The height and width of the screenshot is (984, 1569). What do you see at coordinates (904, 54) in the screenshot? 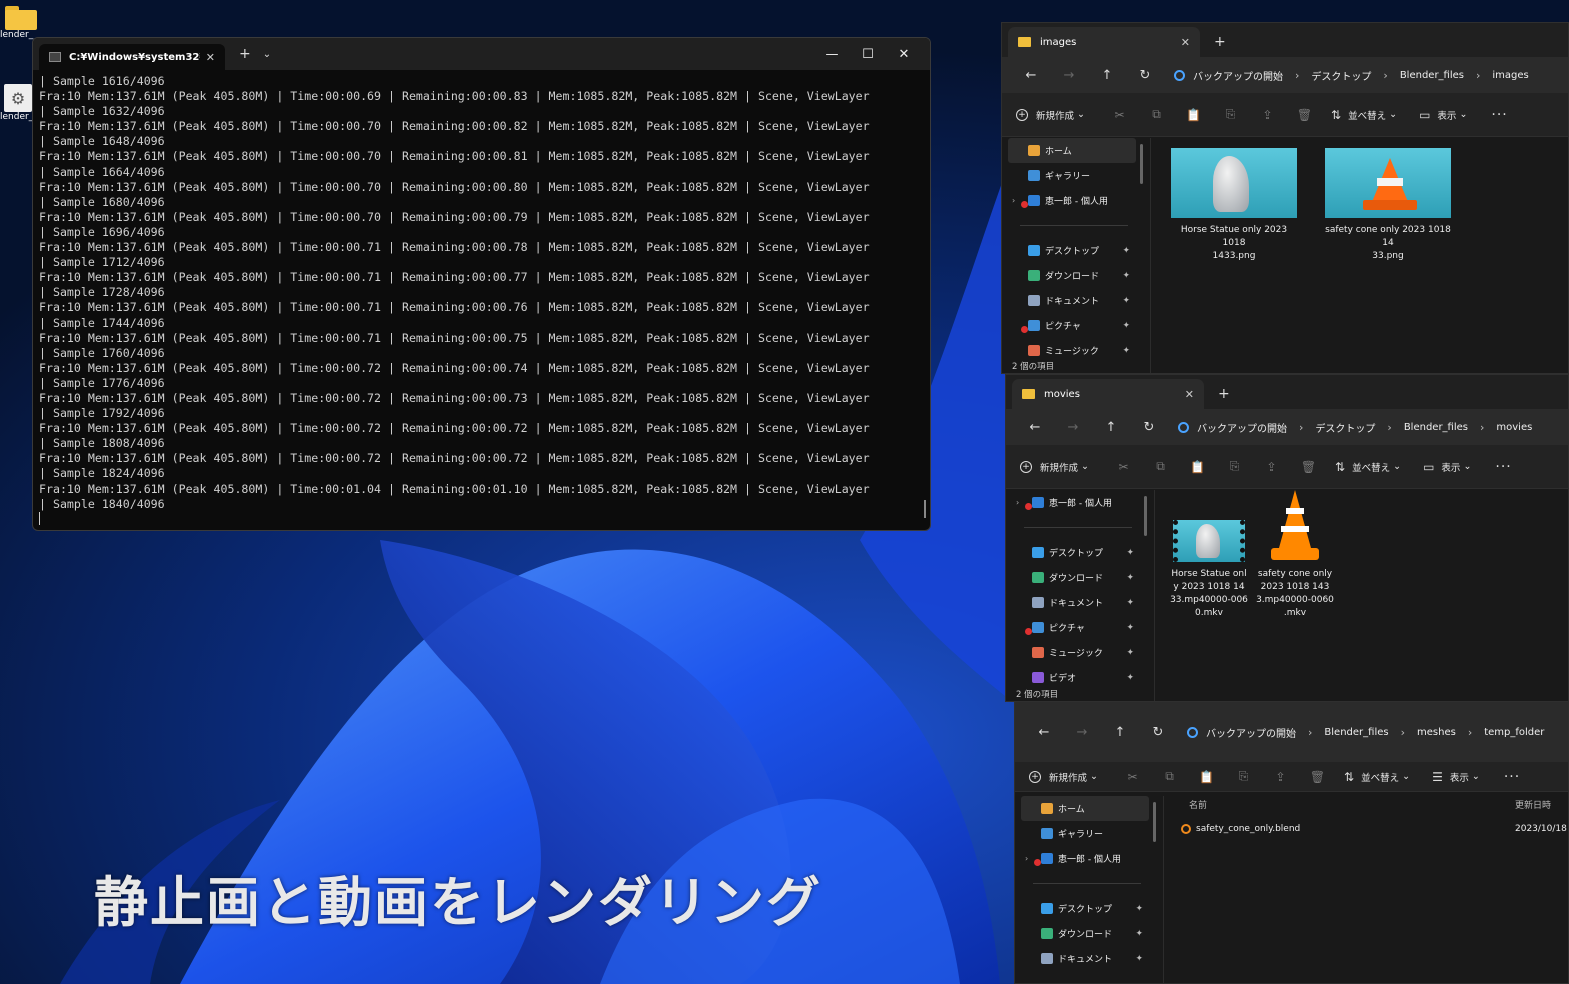
I see `close-button: ✕` at bounding box center [904, 54].